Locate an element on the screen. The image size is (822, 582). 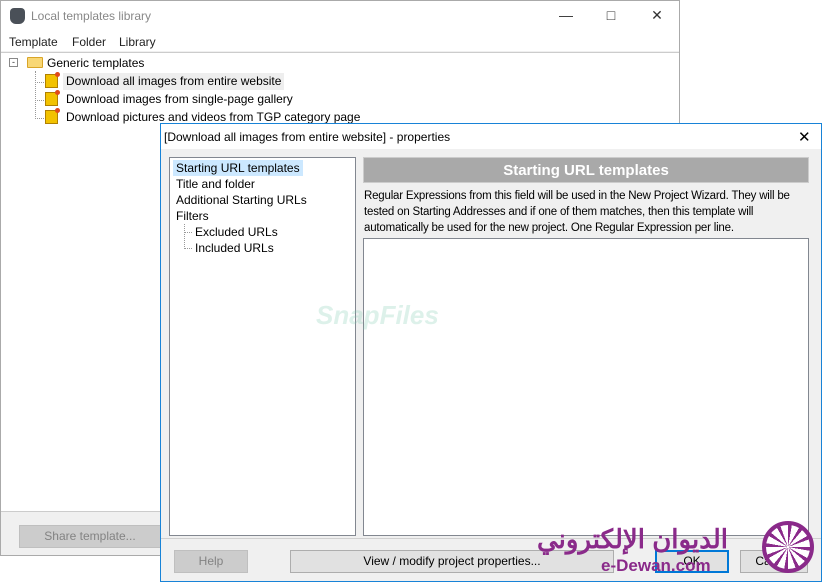
menu-template: Template is located at coordinates (33, 42).